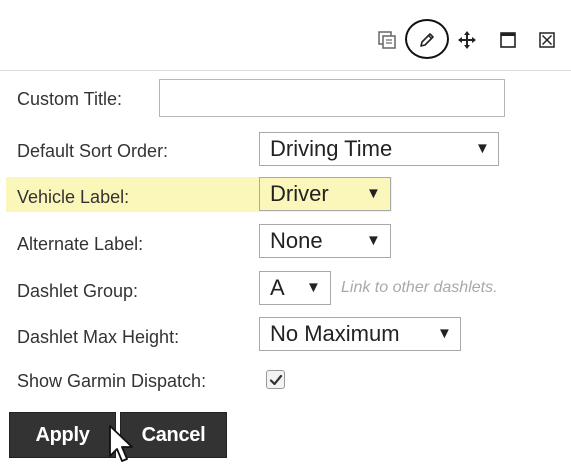 Image resolution: width=571 pixels, height=468 pixels. I want to click on dashlet-group-select: A ▼, so click(295, 288).